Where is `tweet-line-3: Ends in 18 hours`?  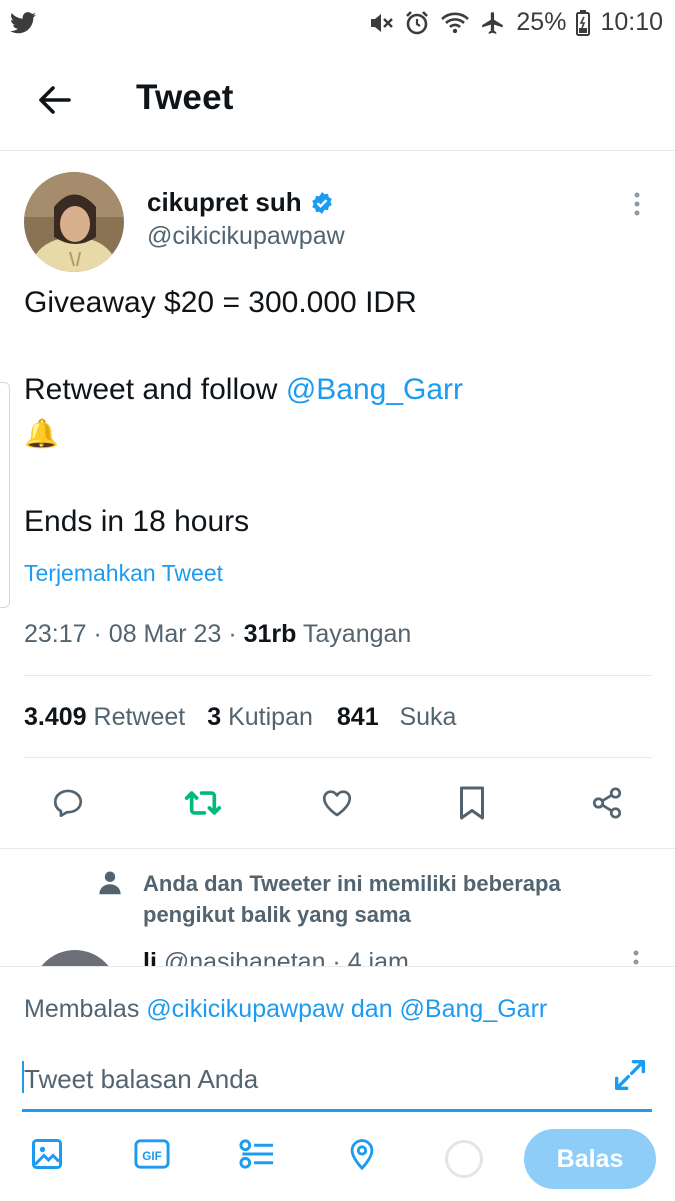
tweet-line-3: Ends in 18 hours is located at coordinates (137, 521).